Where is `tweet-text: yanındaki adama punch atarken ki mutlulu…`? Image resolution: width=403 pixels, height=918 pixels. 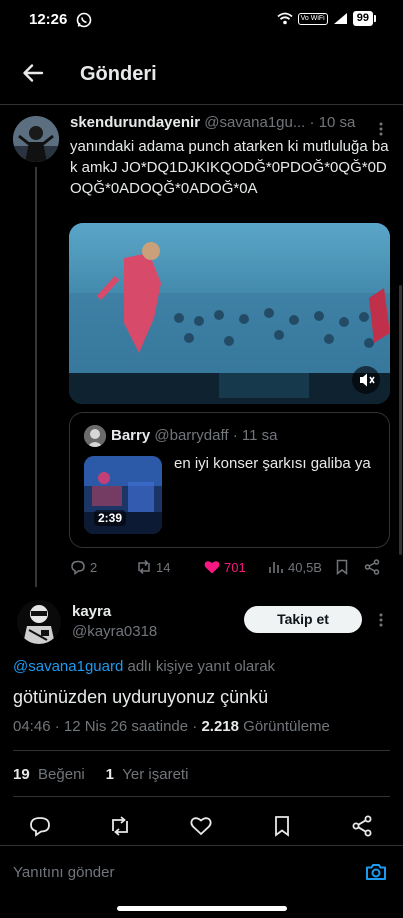
tweet-text: yanındaki adama punch atarken ki mutlulu… is located at coordinates (229, 167).